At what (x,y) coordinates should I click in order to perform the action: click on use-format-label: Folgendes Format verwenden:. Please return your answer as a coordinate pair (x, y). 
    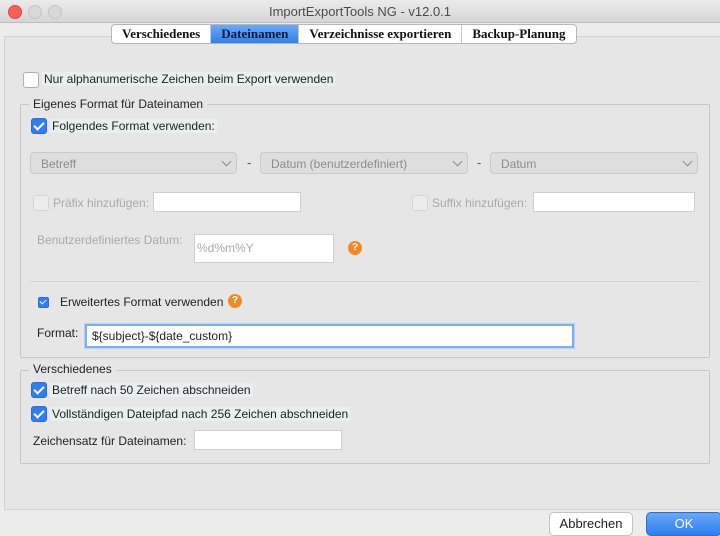
    Looking at the image, I should click on (133, 126).